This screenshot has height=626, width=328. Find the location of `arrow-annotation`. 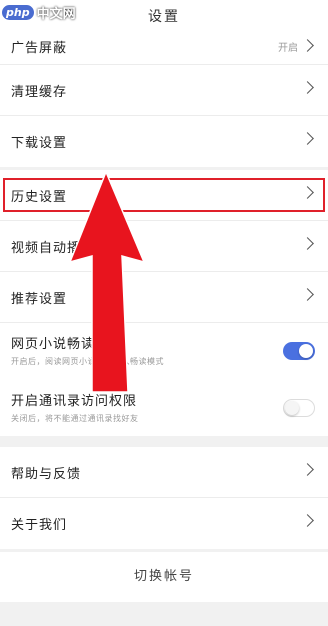

arrow-annotation is located at coordinates (107, 281).